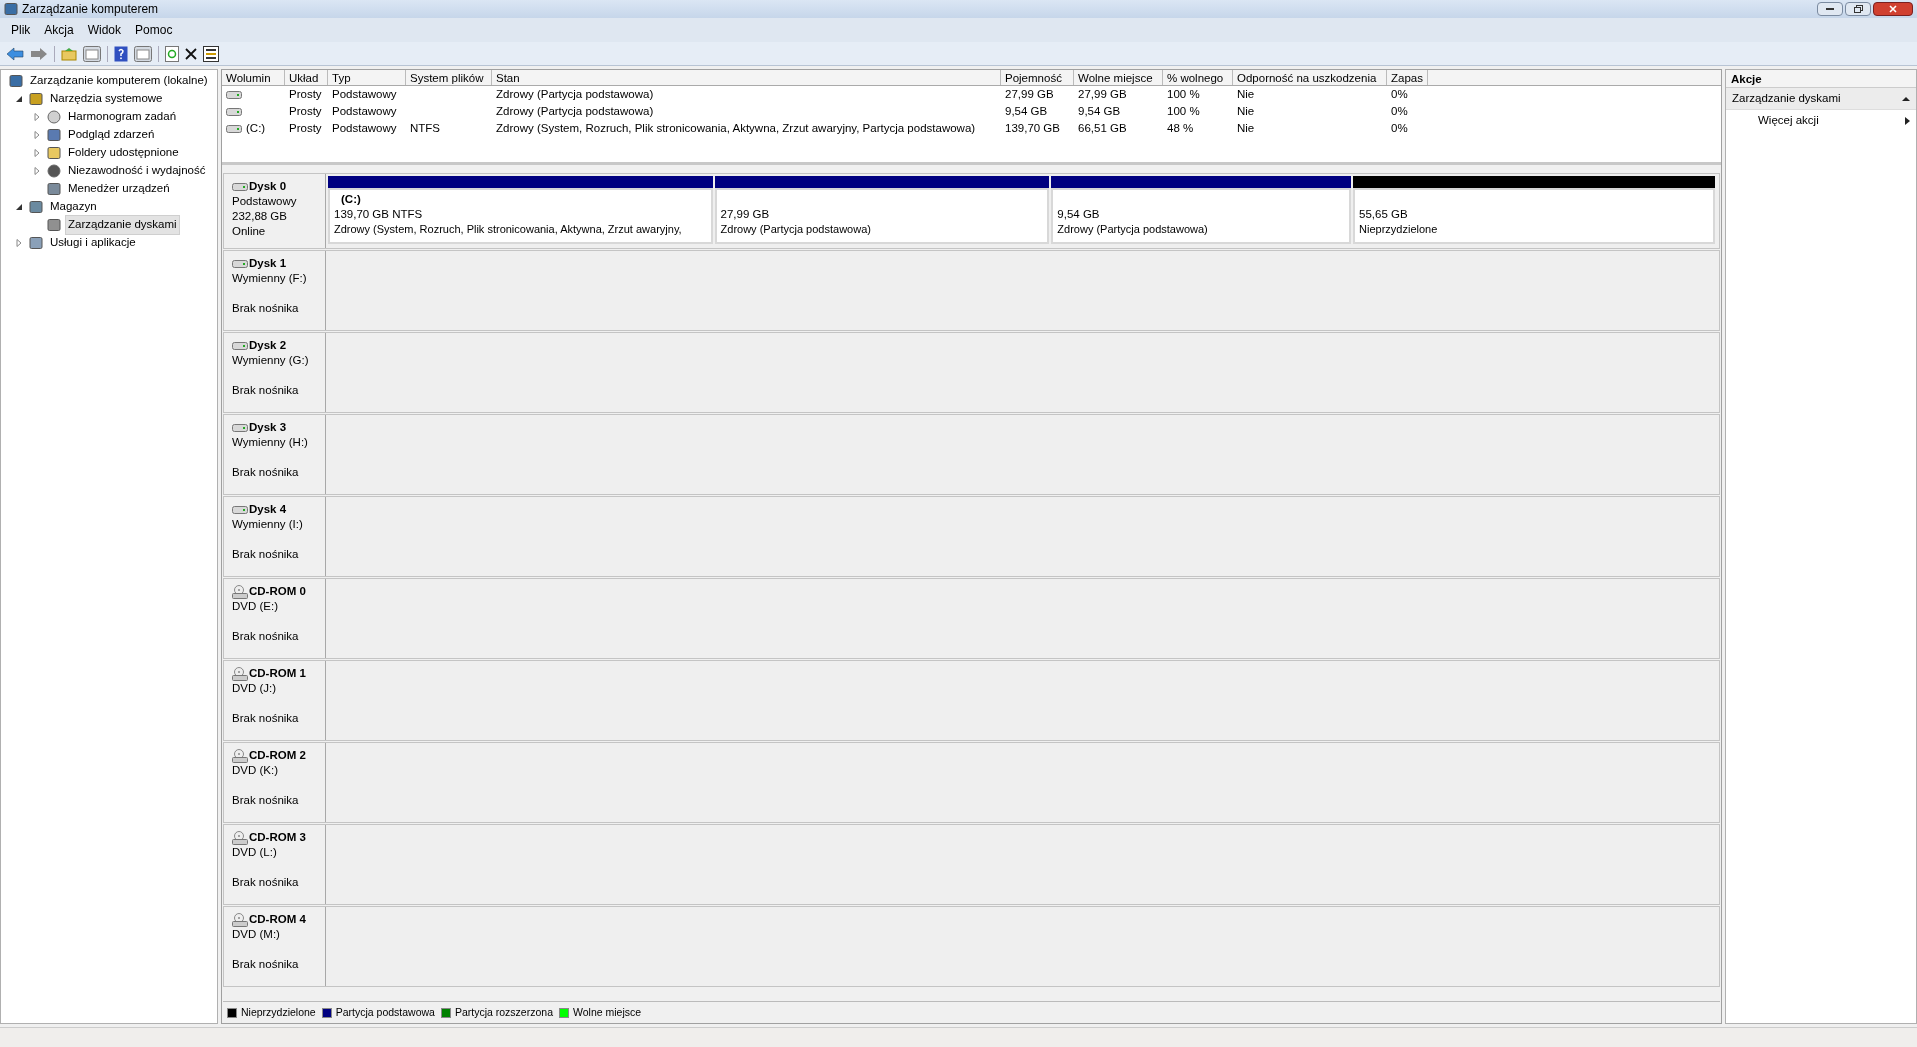 The height and width of the screenshot is (1047, 1917). I want to click on partition-size: 55,65 GB, so click(1384, 214).